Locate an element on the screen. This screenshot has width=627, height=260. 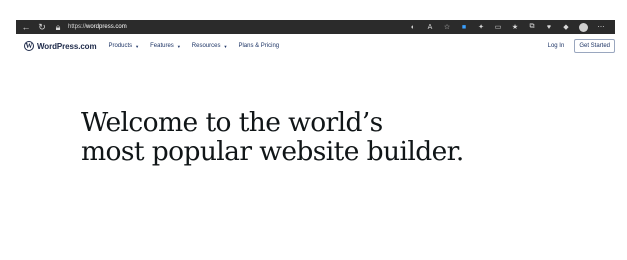
read-aloud-icon: A is located at coordinates (430, 27).